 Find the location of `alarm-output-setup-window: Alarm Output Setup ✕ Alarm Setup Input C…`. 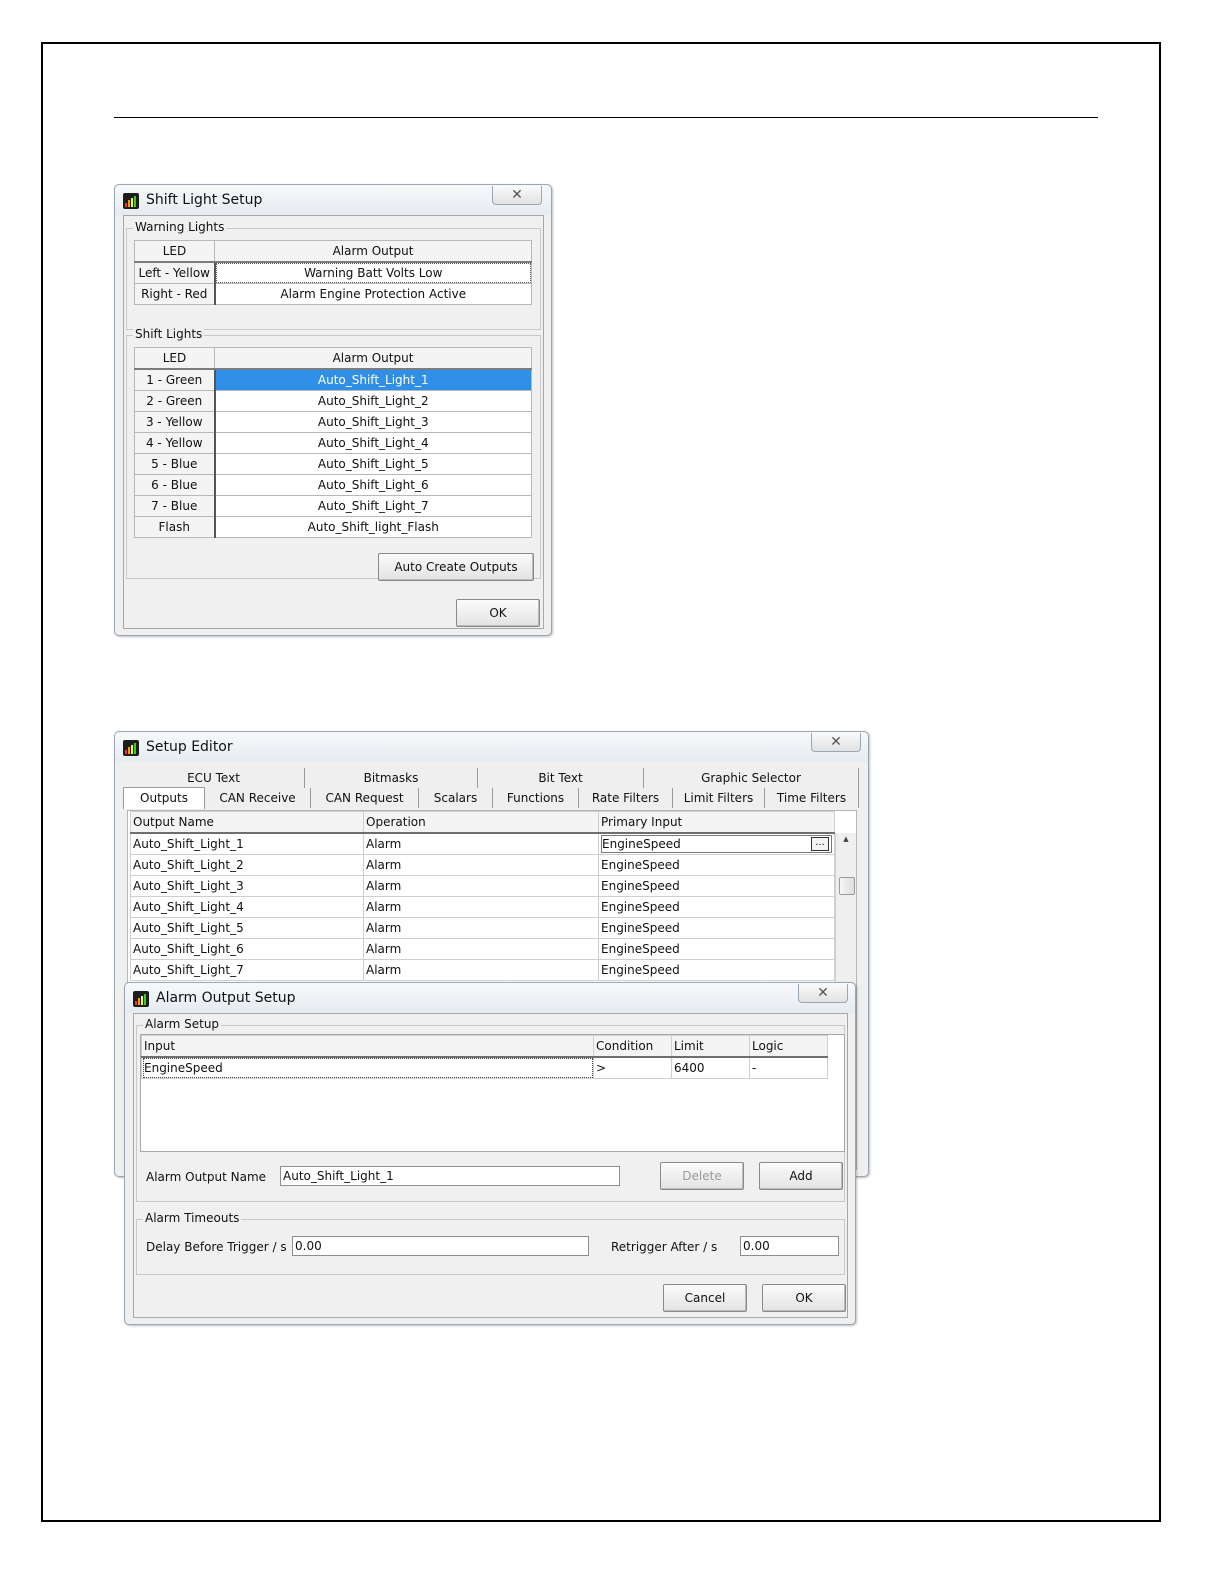

alarm-output-setup-window: Alarm Output Setup ✕ Alarm Setup Input C… is located at coordinates (490, 1153).